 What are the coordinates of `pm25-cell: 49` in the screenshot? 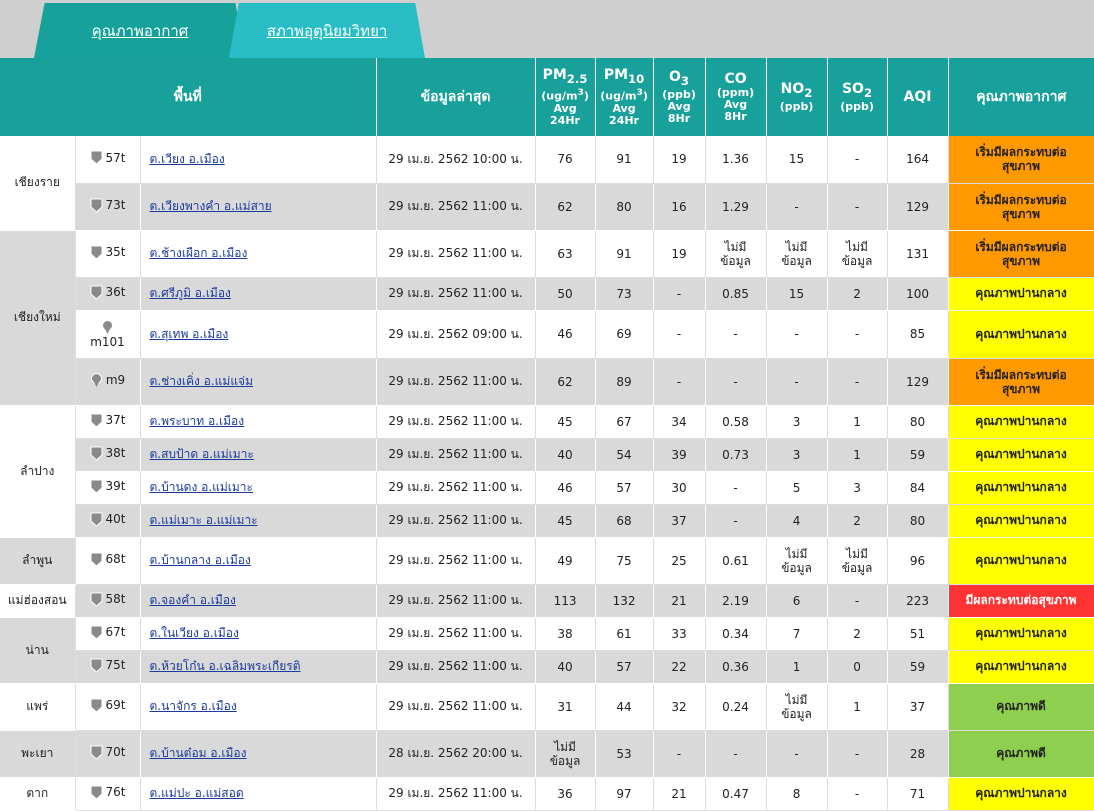 It's located at (565, 561).